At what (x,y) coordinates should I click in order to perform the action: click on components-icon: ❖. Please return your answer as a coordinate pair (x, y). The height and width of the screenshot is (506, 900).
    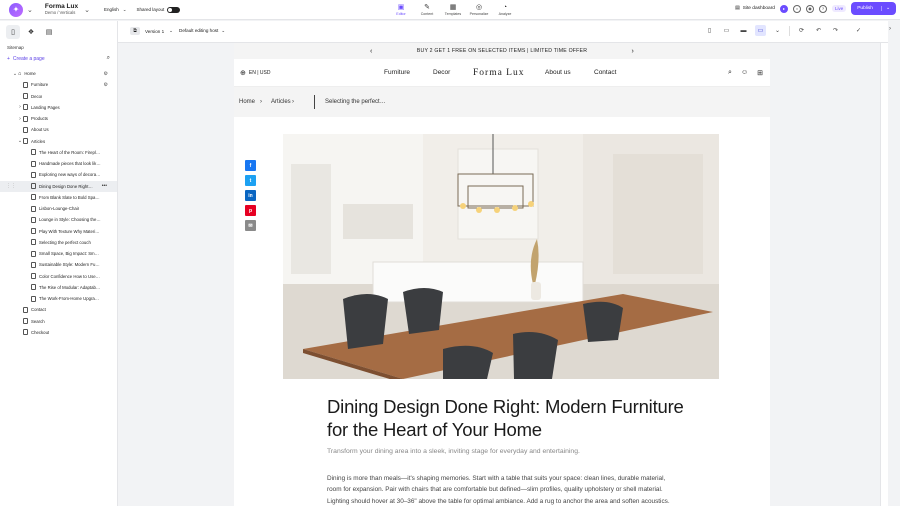
    Looking at the image, I should click on (31, 32).